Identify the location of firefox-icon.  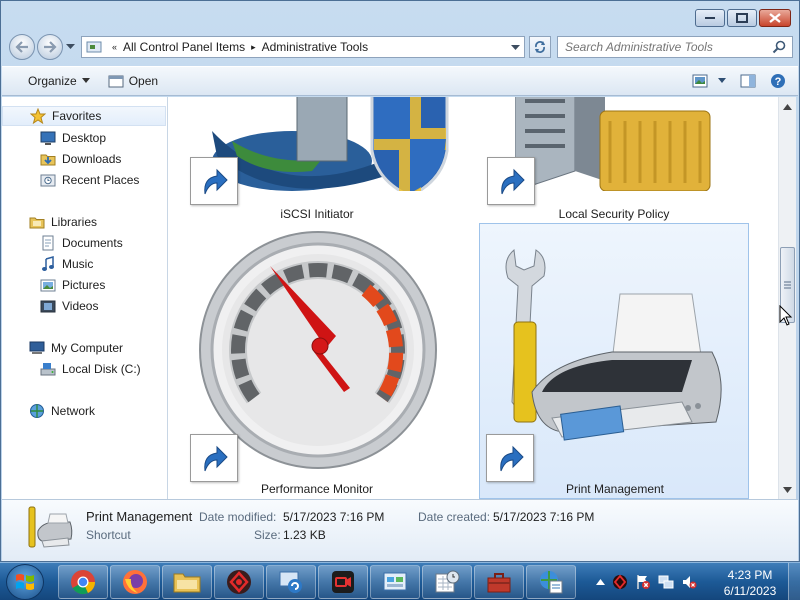
(135, 582).